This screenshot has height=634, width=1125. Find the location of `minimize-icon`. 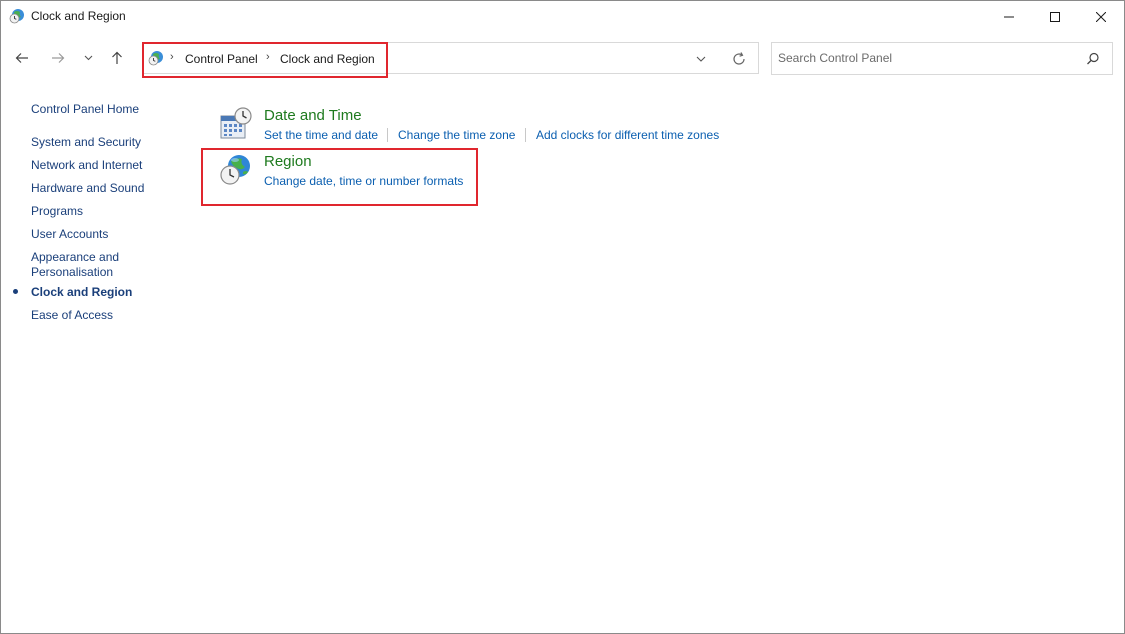

minimize-icon is located at coordinates (1009, 16).